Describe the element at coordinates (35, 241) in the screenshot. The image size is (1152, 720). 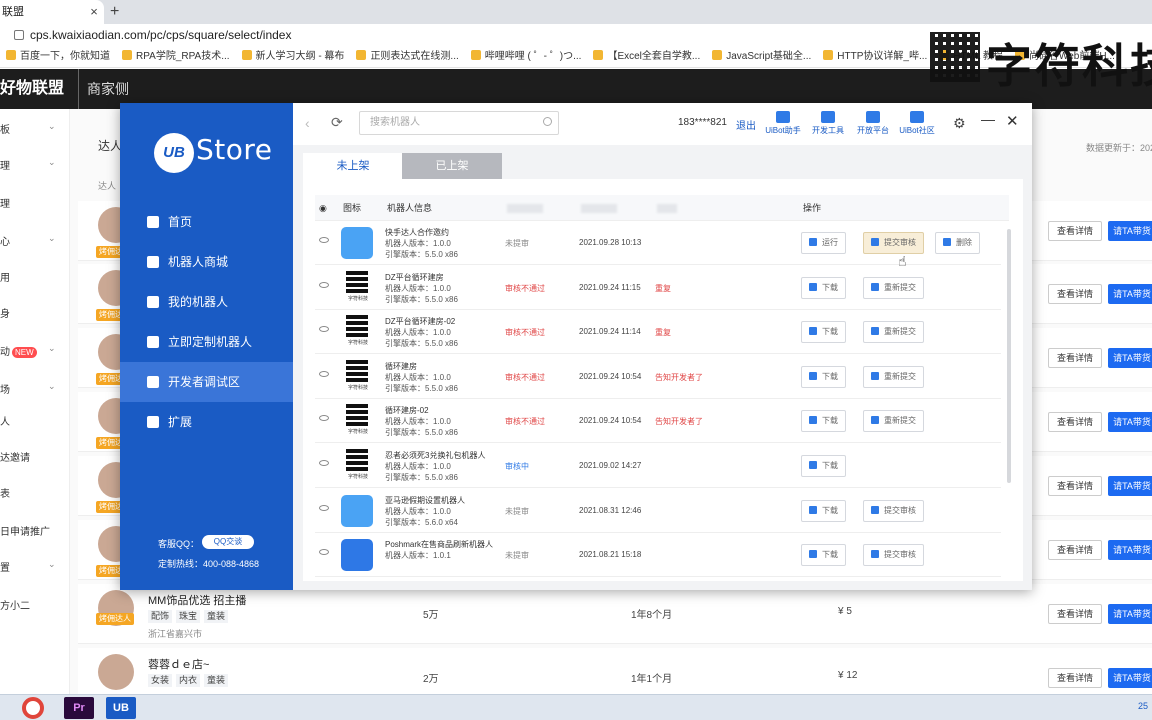
I see `site-nav-item: 心 ⌄` at that location.